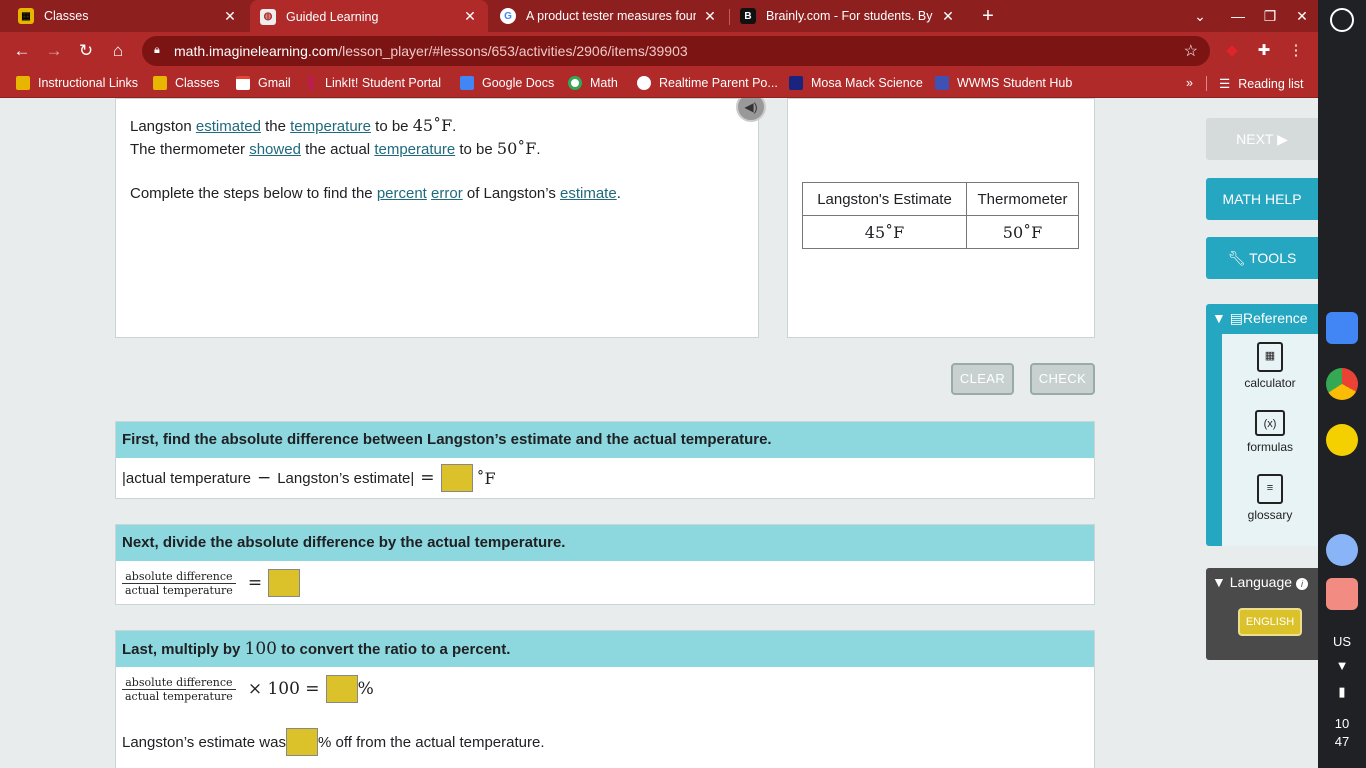  I want to click on mosa-mack-icon, so click(796, 83).